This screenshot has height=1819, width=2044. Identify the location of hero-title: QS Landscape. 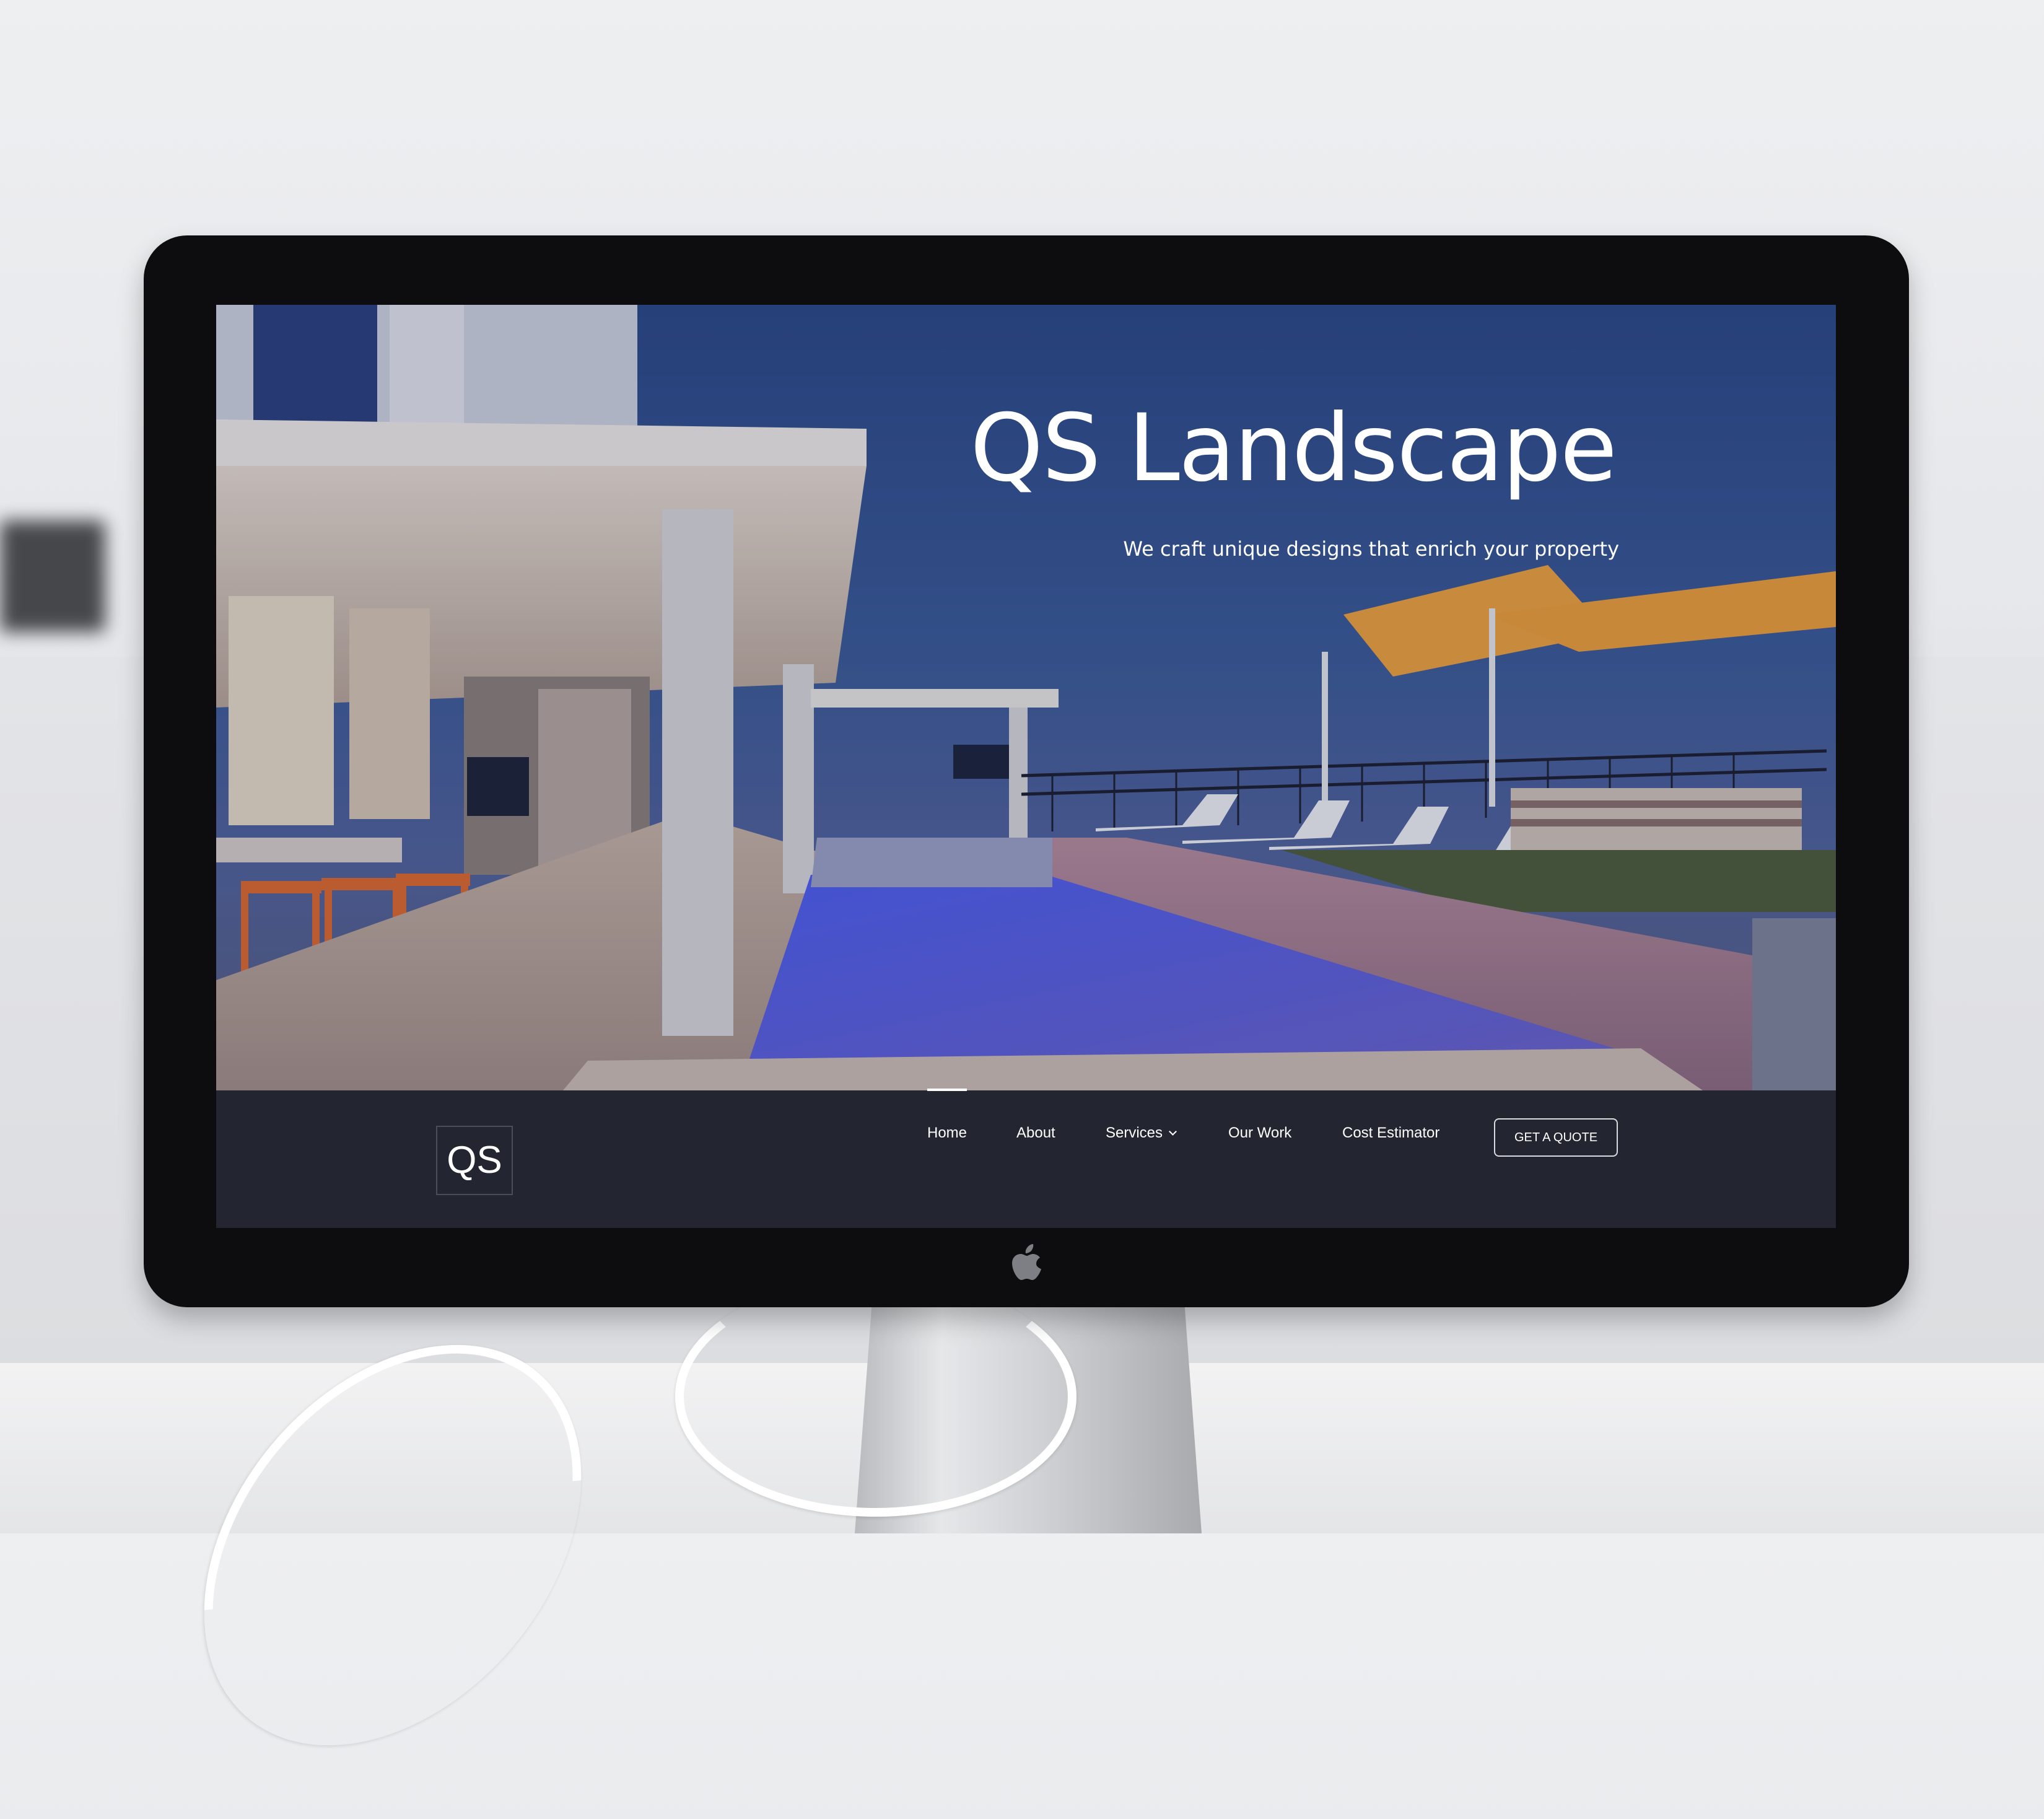
(1293, 449).